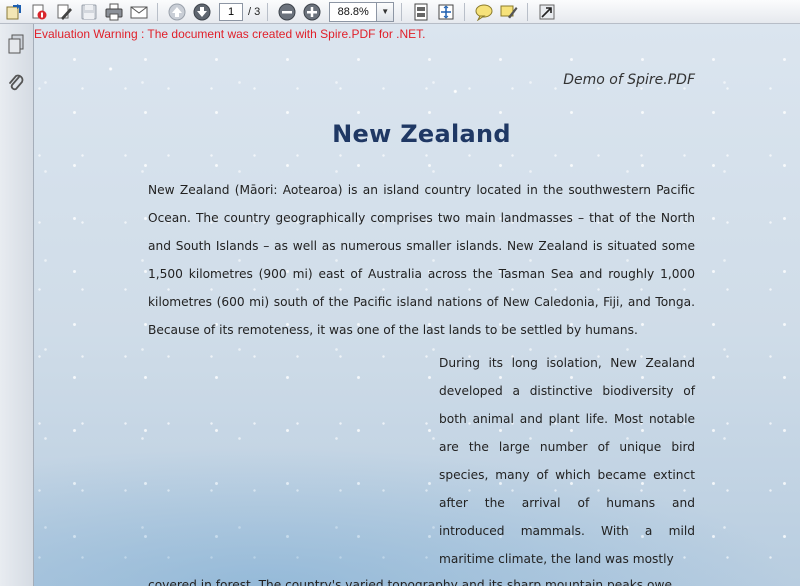 This screenshot has height=586, width=800. I want to click on attachments-icon, so click(16, 83).